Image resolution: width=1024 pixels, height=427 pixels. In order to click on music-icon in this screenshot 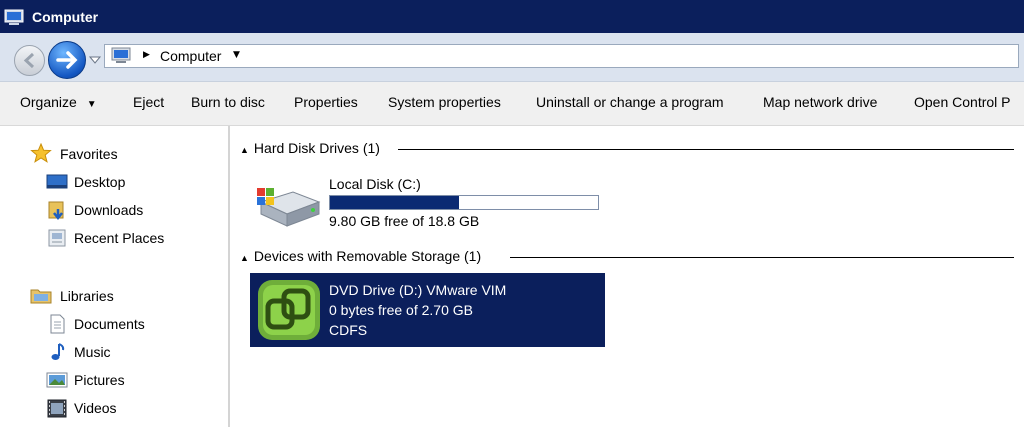, I will do `click(58, 351)`.